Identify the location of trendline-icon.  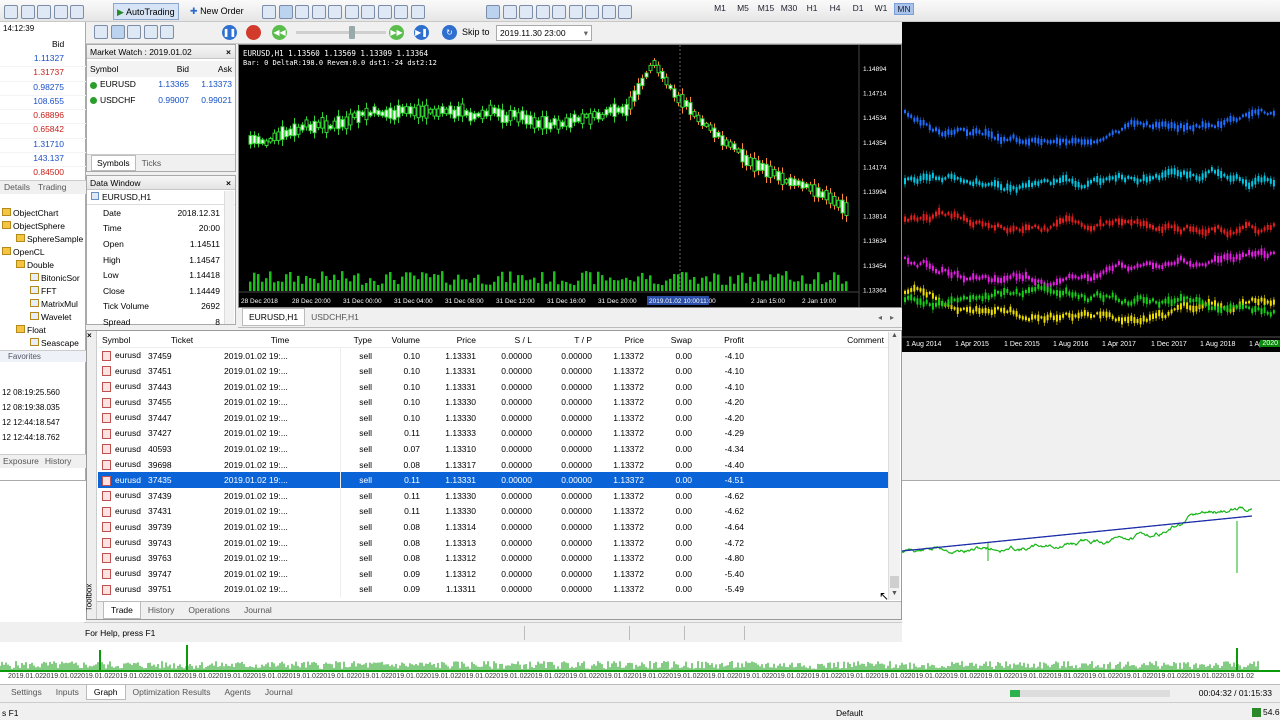
(559, 11).